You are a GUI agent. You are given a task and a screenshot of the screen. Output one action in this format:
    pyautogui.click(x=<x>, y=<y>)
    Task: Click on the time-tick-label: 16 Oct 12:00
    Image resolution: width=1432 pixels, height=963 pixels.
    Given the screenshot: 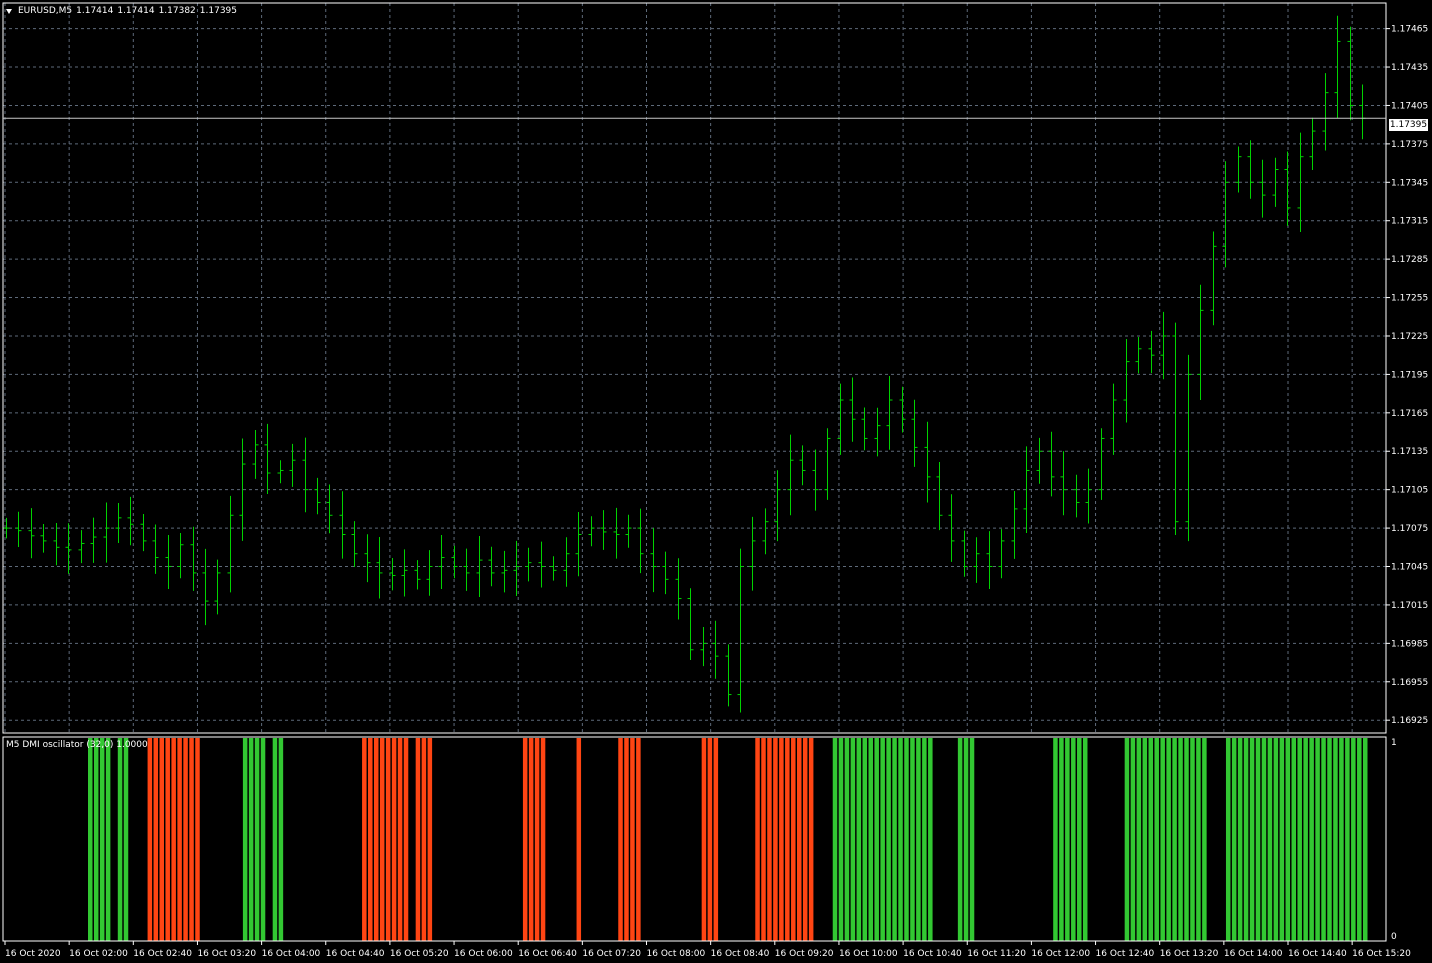 What is the action you would take?
    pyautogui.click(x=1060, y=954)
    